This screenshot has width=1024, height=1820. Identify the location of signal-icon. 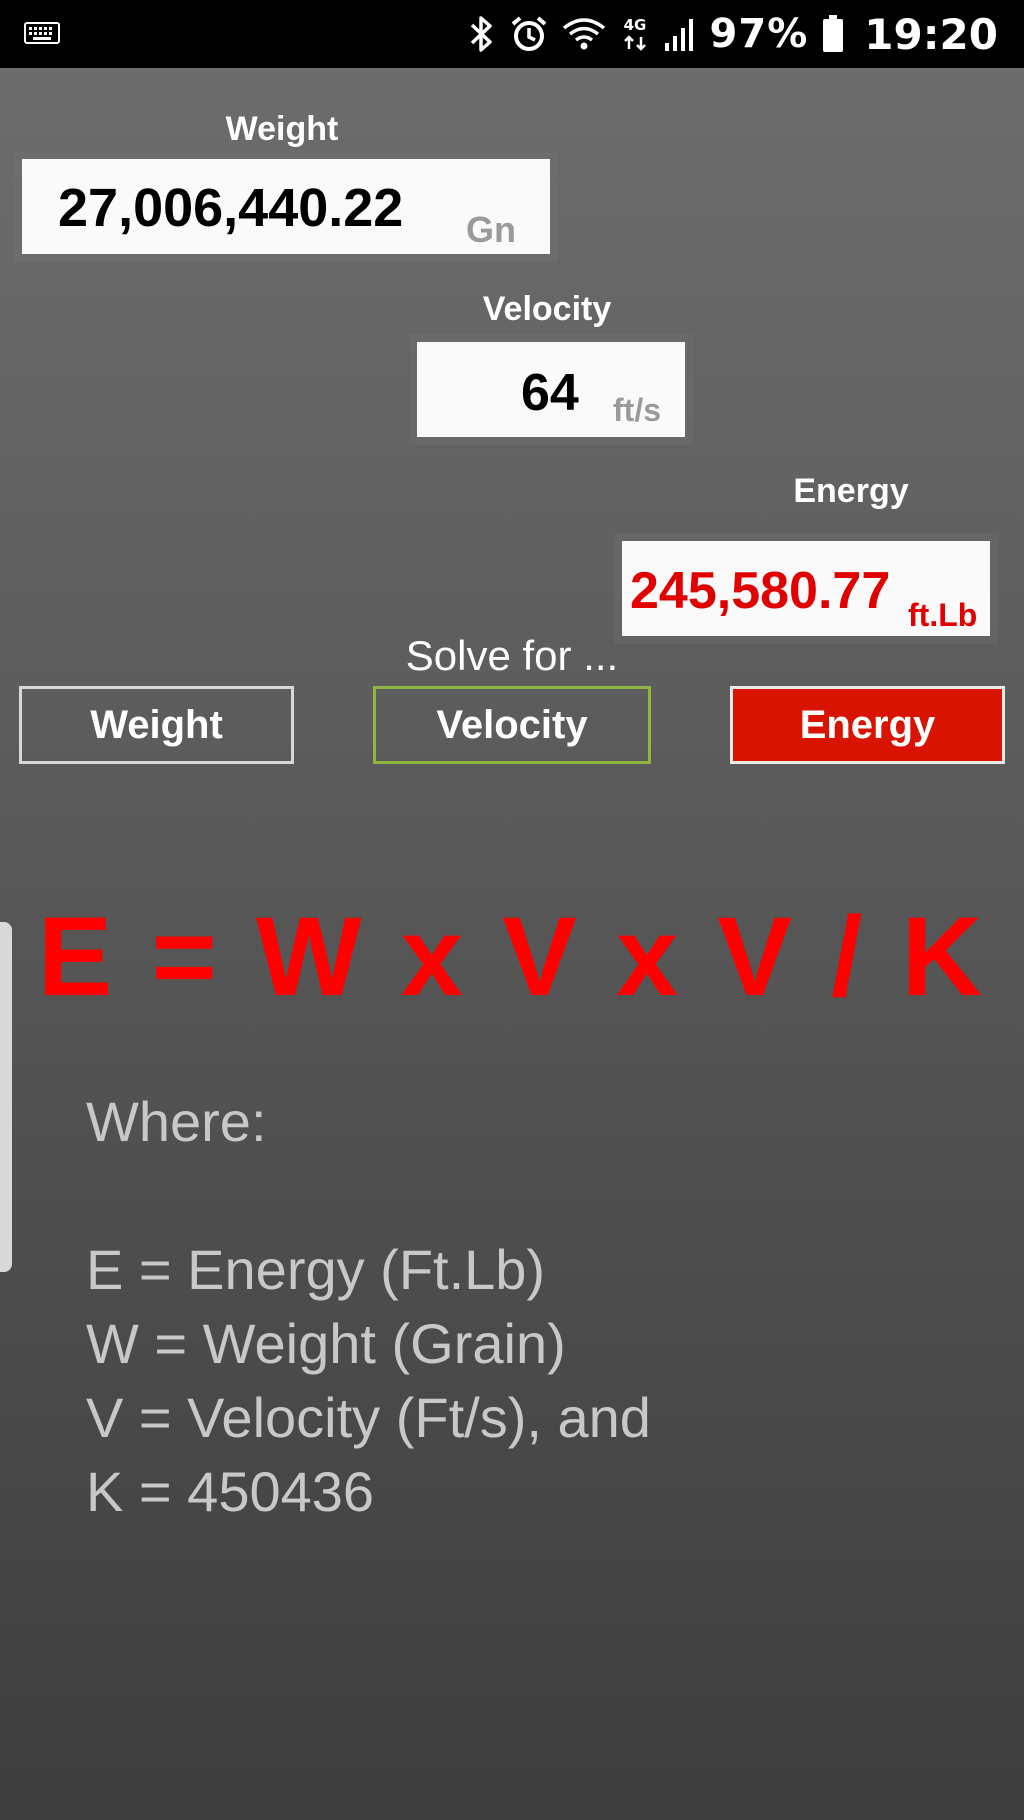
(680, 34).